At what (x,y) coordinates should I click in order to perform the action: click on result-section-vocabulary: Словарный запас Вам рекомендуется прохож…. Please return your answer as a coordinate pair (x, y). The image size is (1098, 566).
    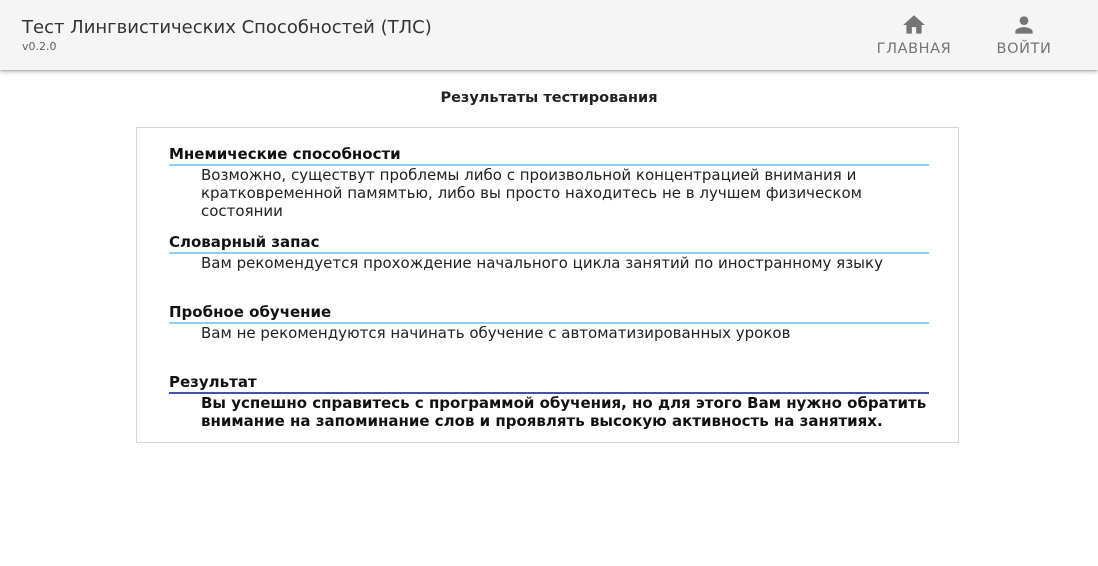
    Looking at the image, I should click on (549, 252).